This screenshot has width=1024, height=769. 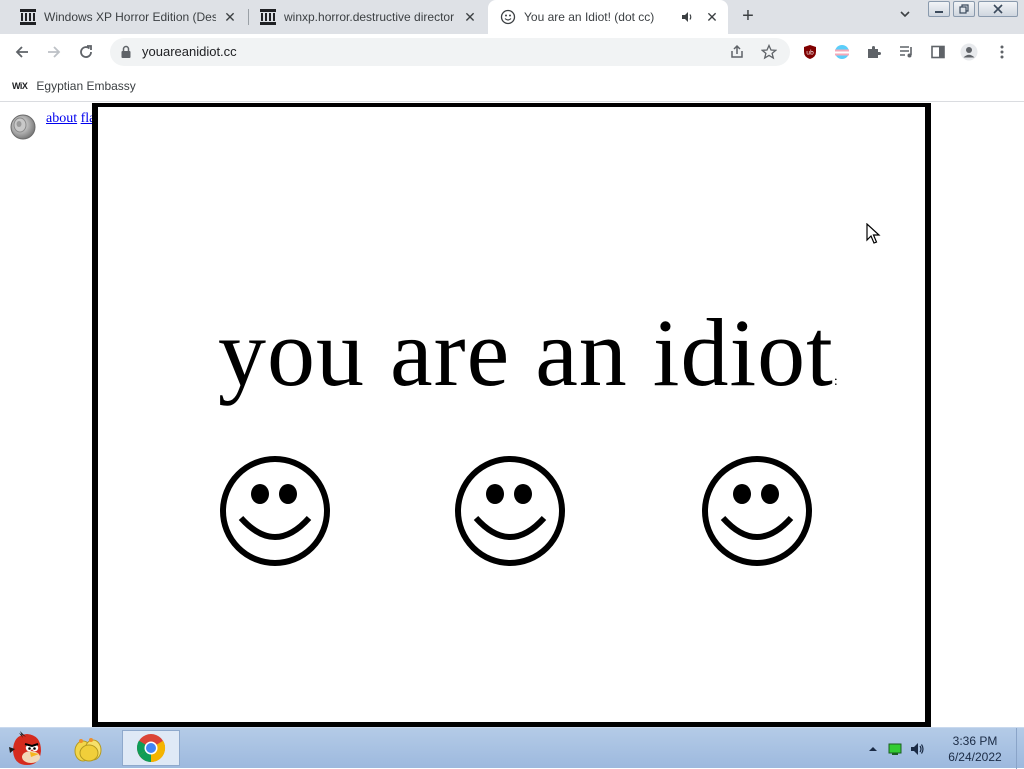 I want to click on chevron-down-icon, so click(x=905, y=17).